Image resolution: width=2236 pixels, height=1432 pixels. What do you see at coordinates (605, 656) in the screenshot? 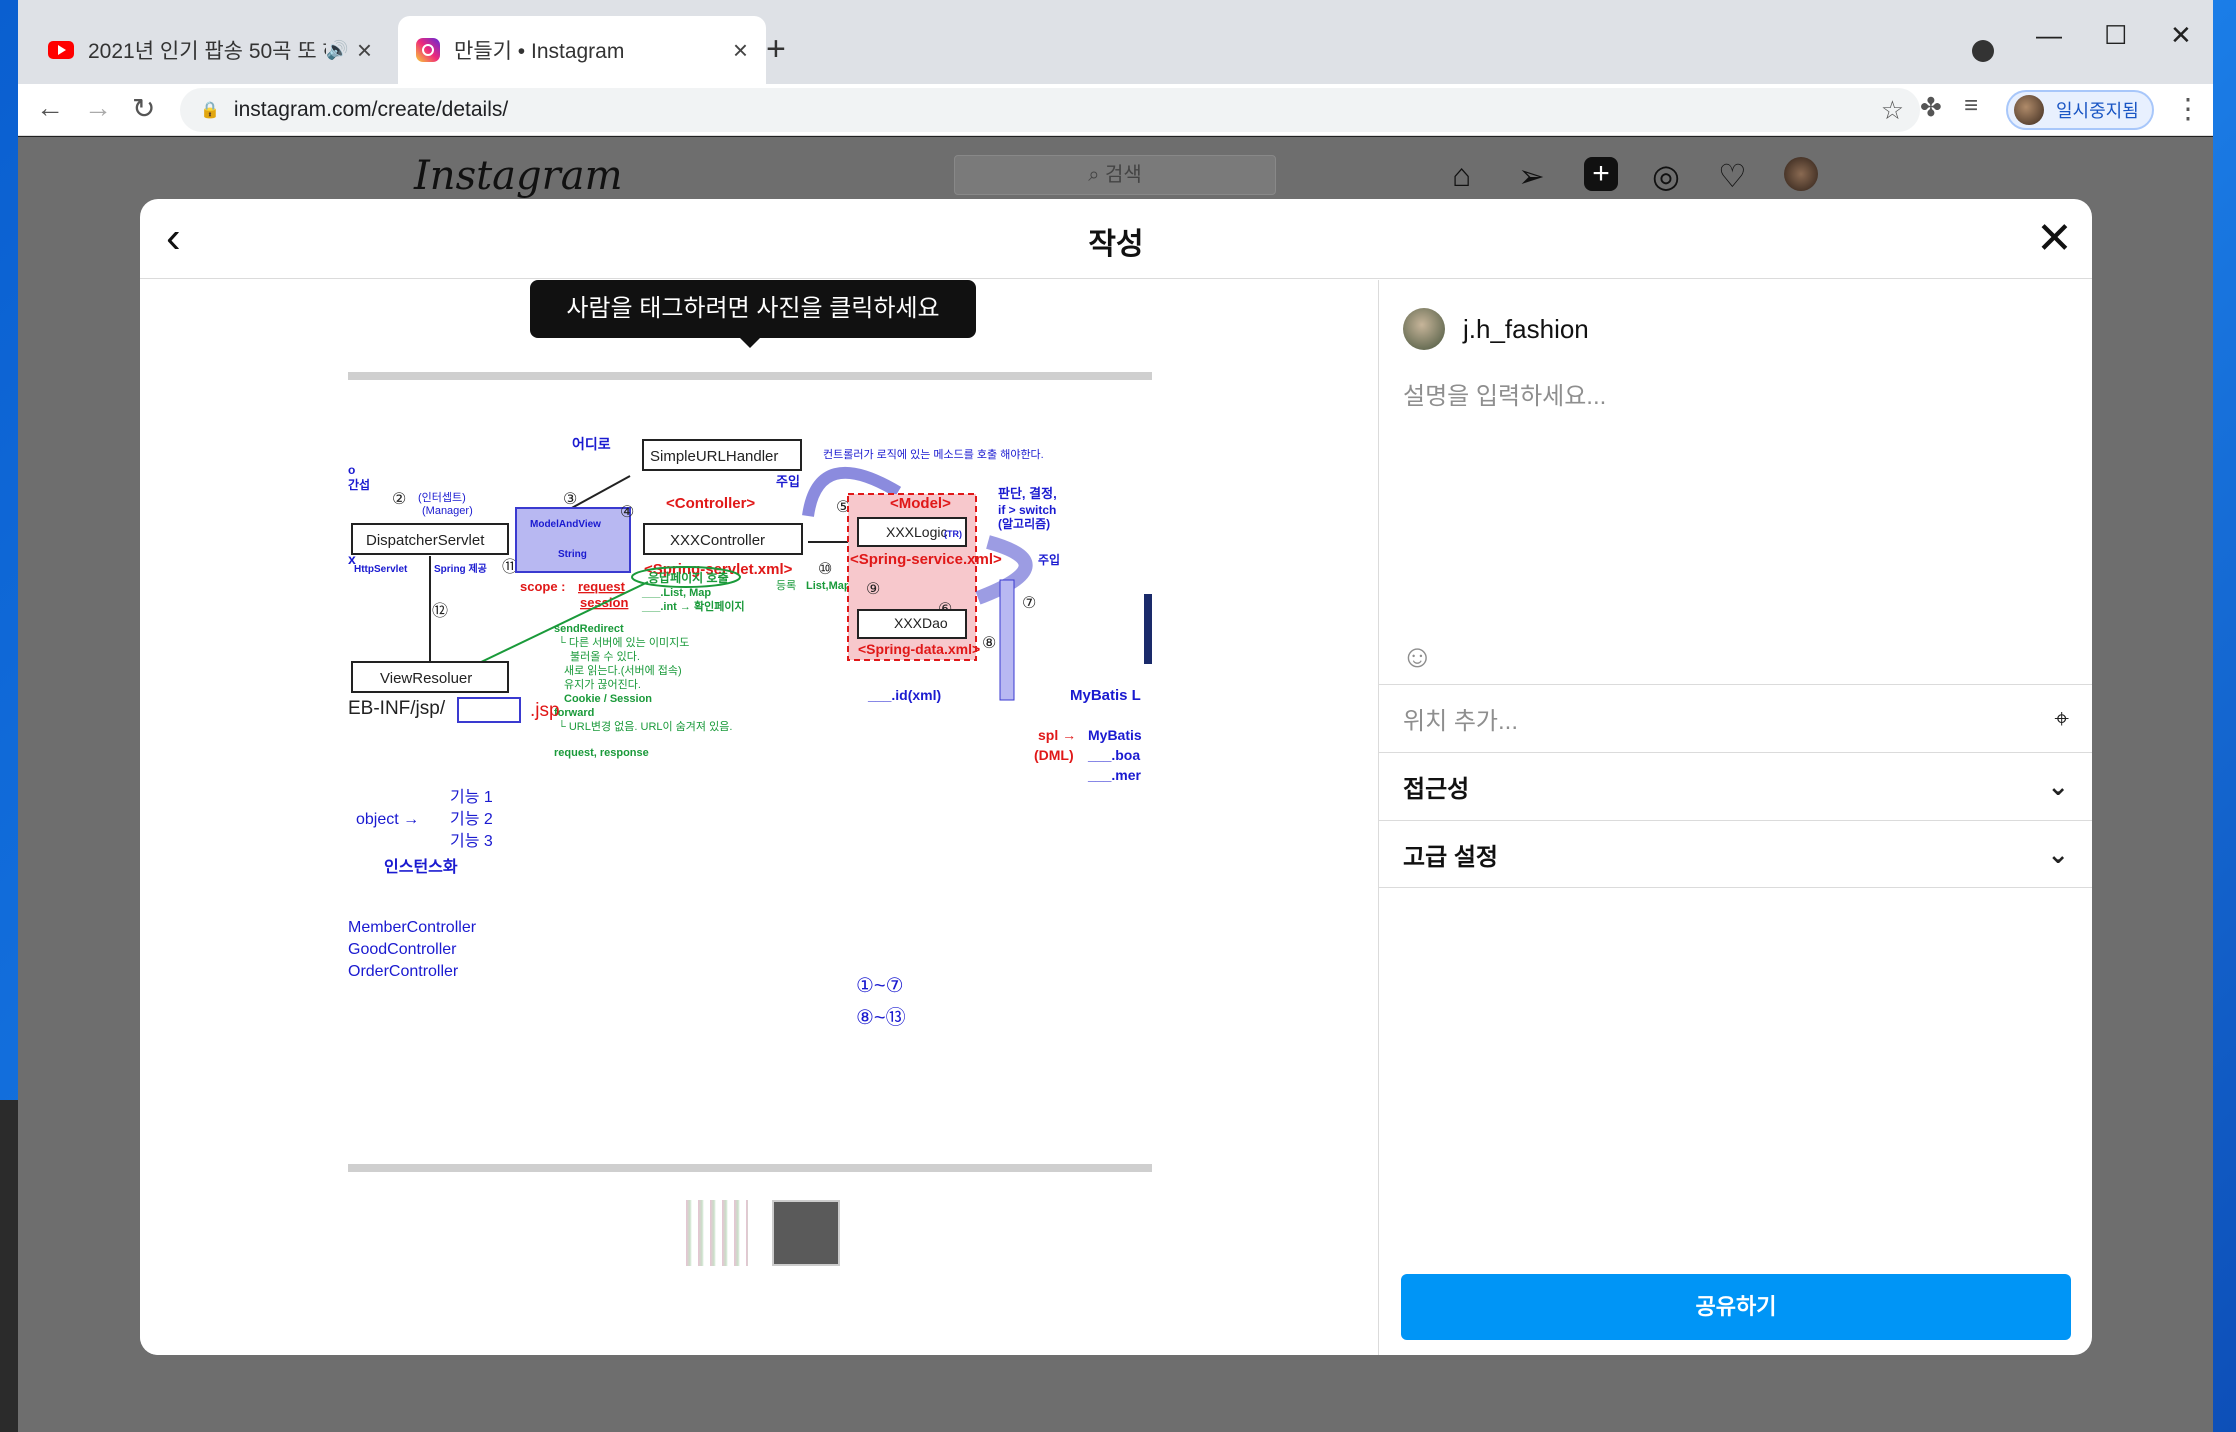
I see `redirect-line-2: 불러올 수 있다.` at bounding box center [605, 656].